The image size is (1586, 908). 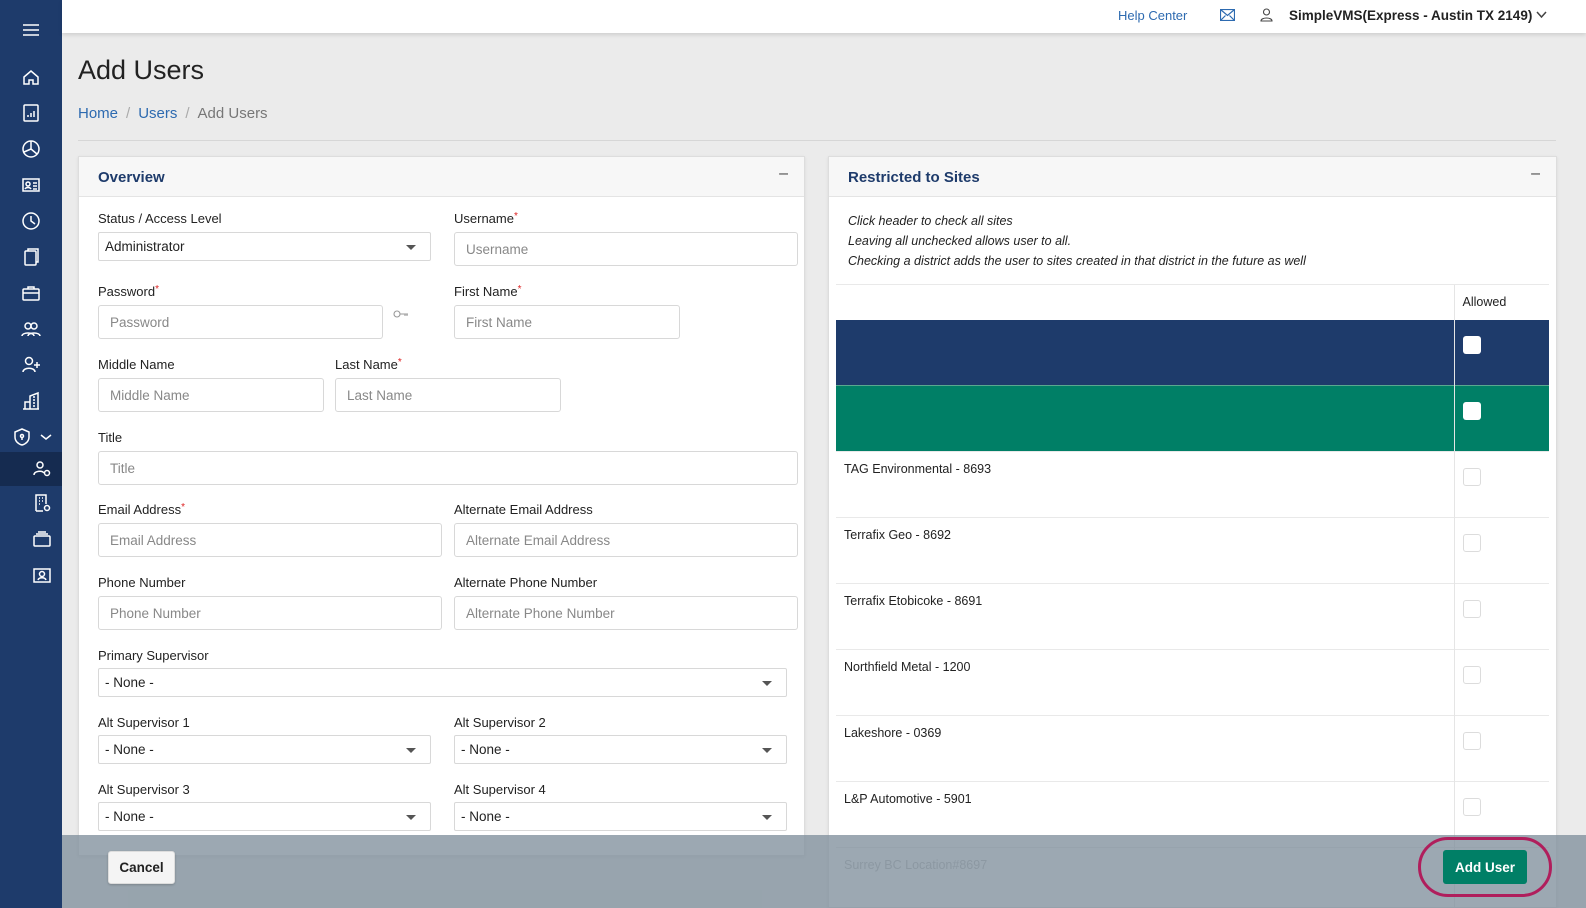 I want to click on username-label: Username*, so click(x=486, y=218).